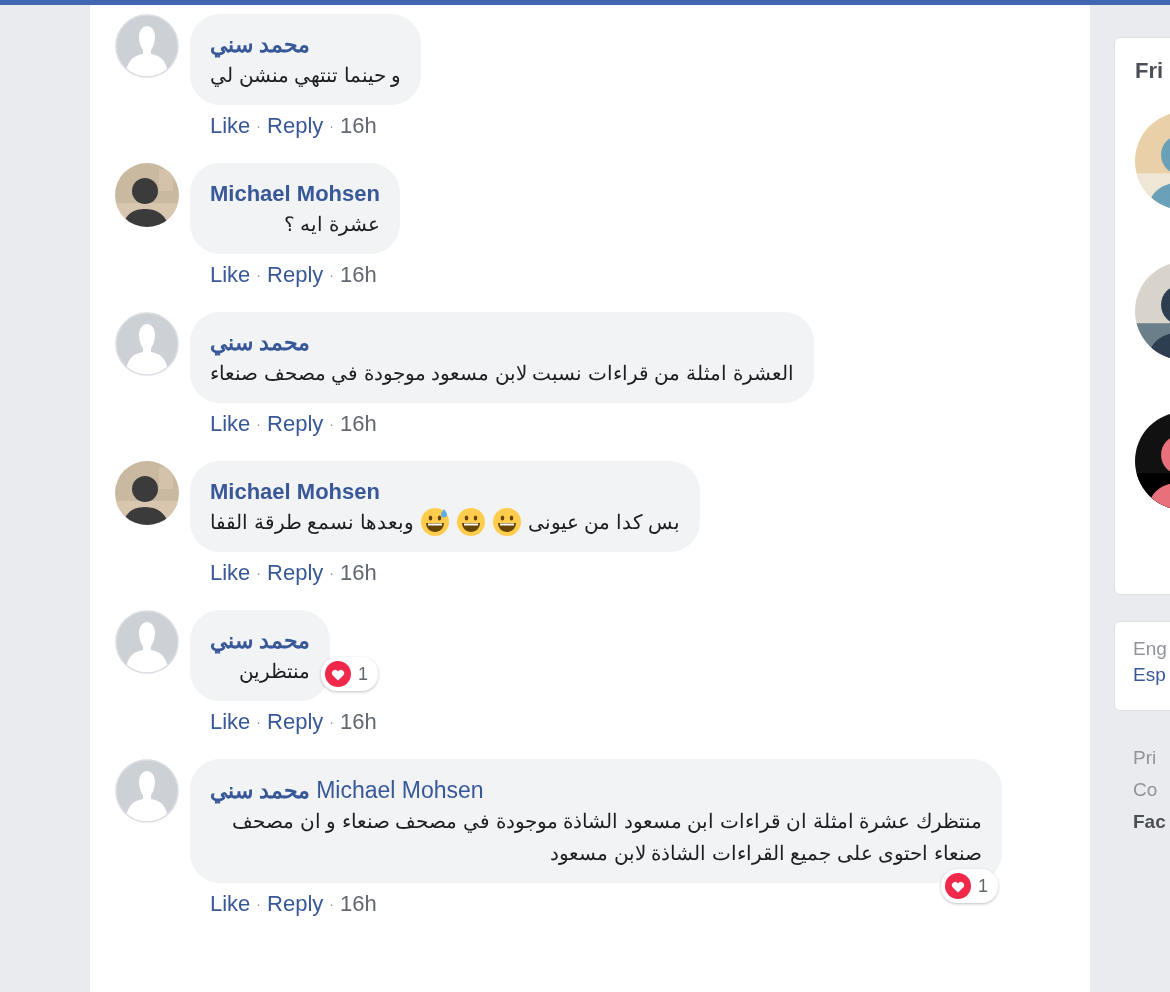 The image size is (1170, 992). I want to click on comment-text: منتظرك عشرة امثلة ان قراءات ابن مسعود الشاذة موجودة في مصحف صنعاء و ان مصحف صنعاء احتوى على جميع القراءات الشاذة لابن مسعود, so click(606, 838).